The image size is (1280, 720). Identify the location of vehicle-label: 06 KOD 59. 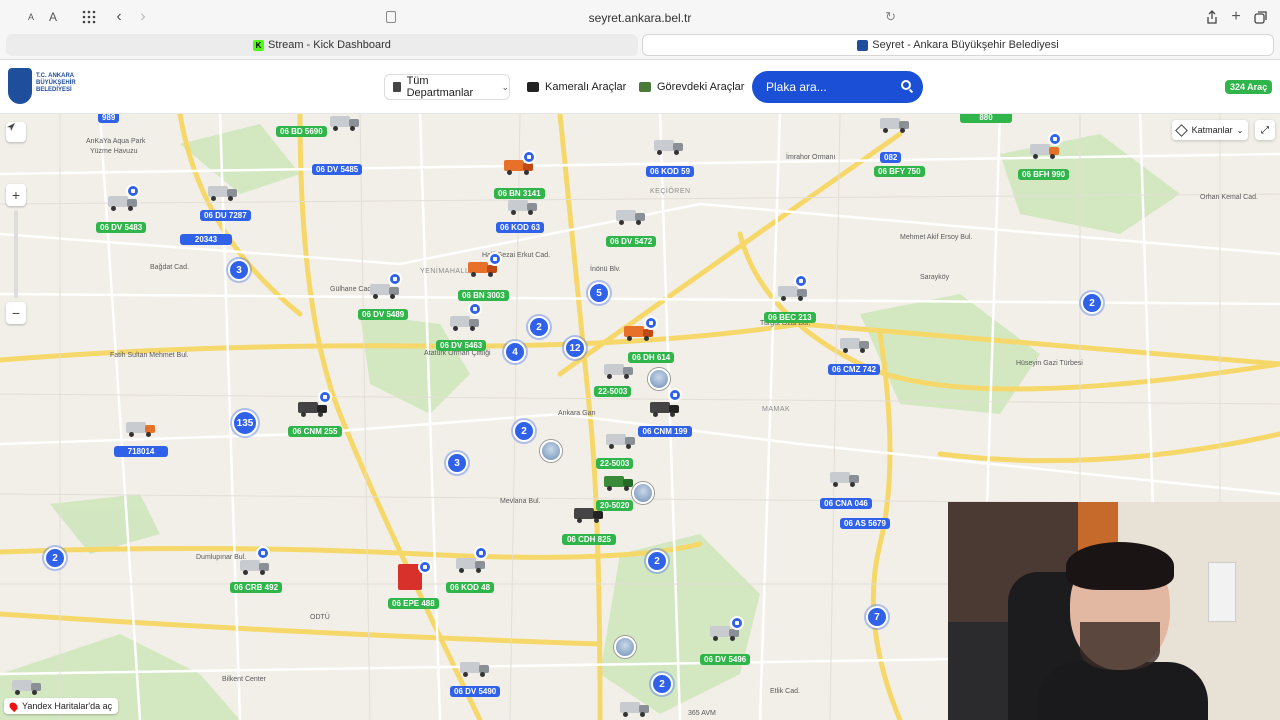
(670, 171).